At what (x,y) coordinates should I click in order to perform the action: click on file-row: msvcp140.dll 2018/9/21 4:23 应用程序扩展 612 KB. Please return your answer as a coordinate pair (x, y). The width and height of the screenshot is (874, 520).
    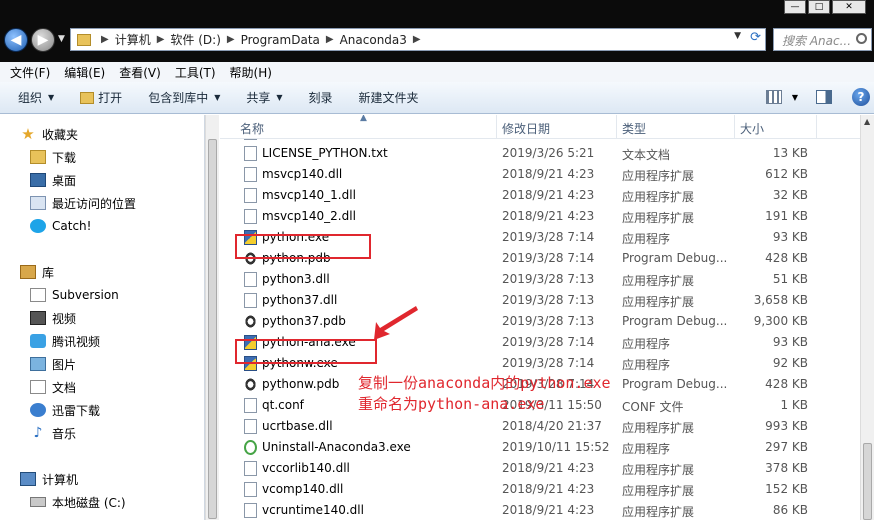
    Looking at the image, I should click on (540, 174).